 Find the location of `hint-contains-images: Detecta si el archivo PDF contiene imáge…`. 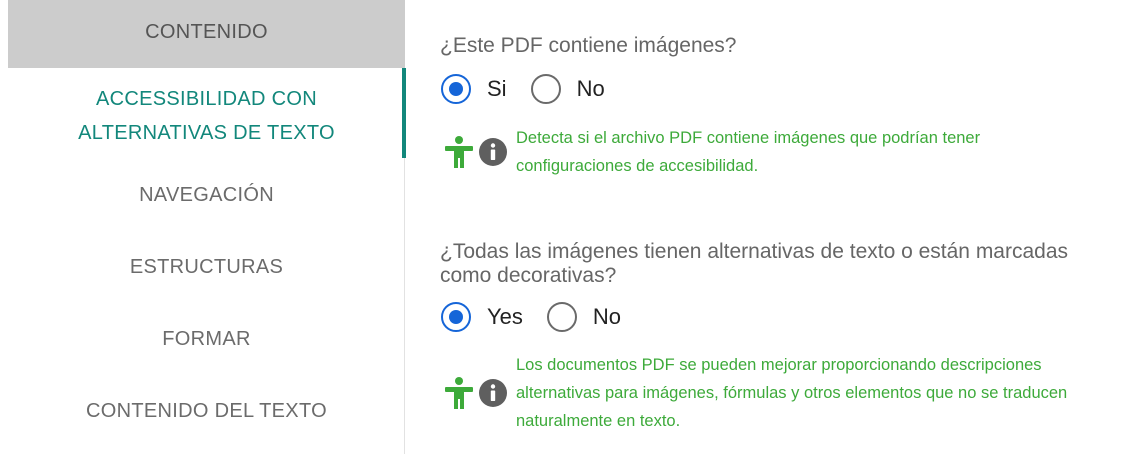

hint-contains-images: Detecta si el archivo PDF contiene imáge… is located at coordinates (760, 152).